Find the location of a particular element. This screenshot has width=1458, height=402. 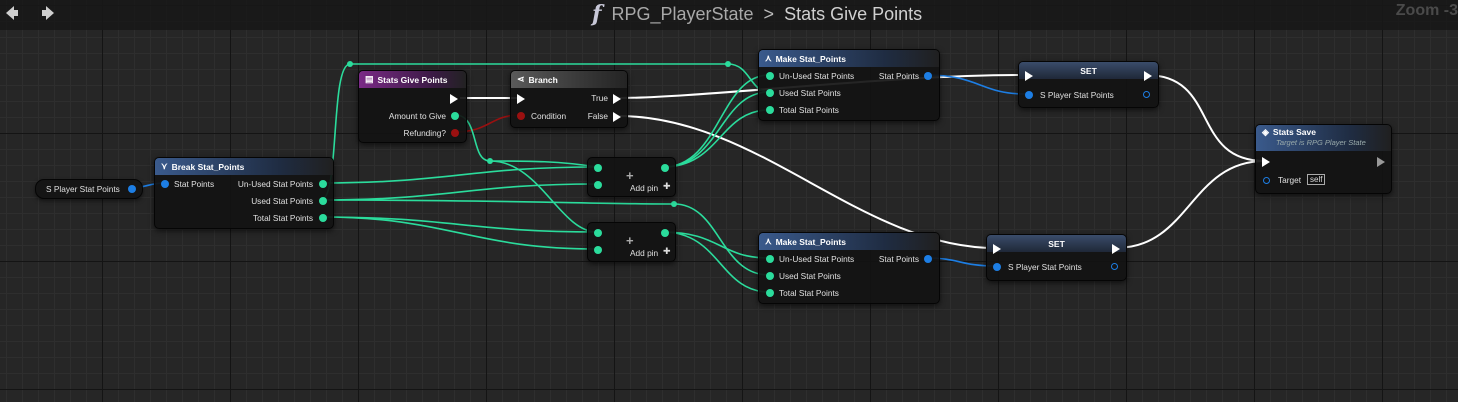

pin-label: S Player Stat Points is located at coordinates (1077, 95).